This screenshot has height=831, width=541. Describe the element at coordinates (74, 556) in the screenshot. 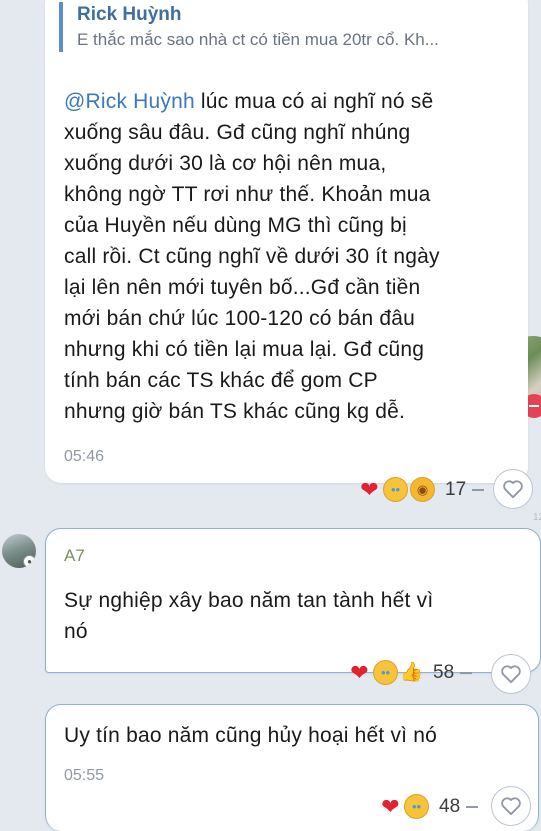

I see `sender-name: A7` at that location.